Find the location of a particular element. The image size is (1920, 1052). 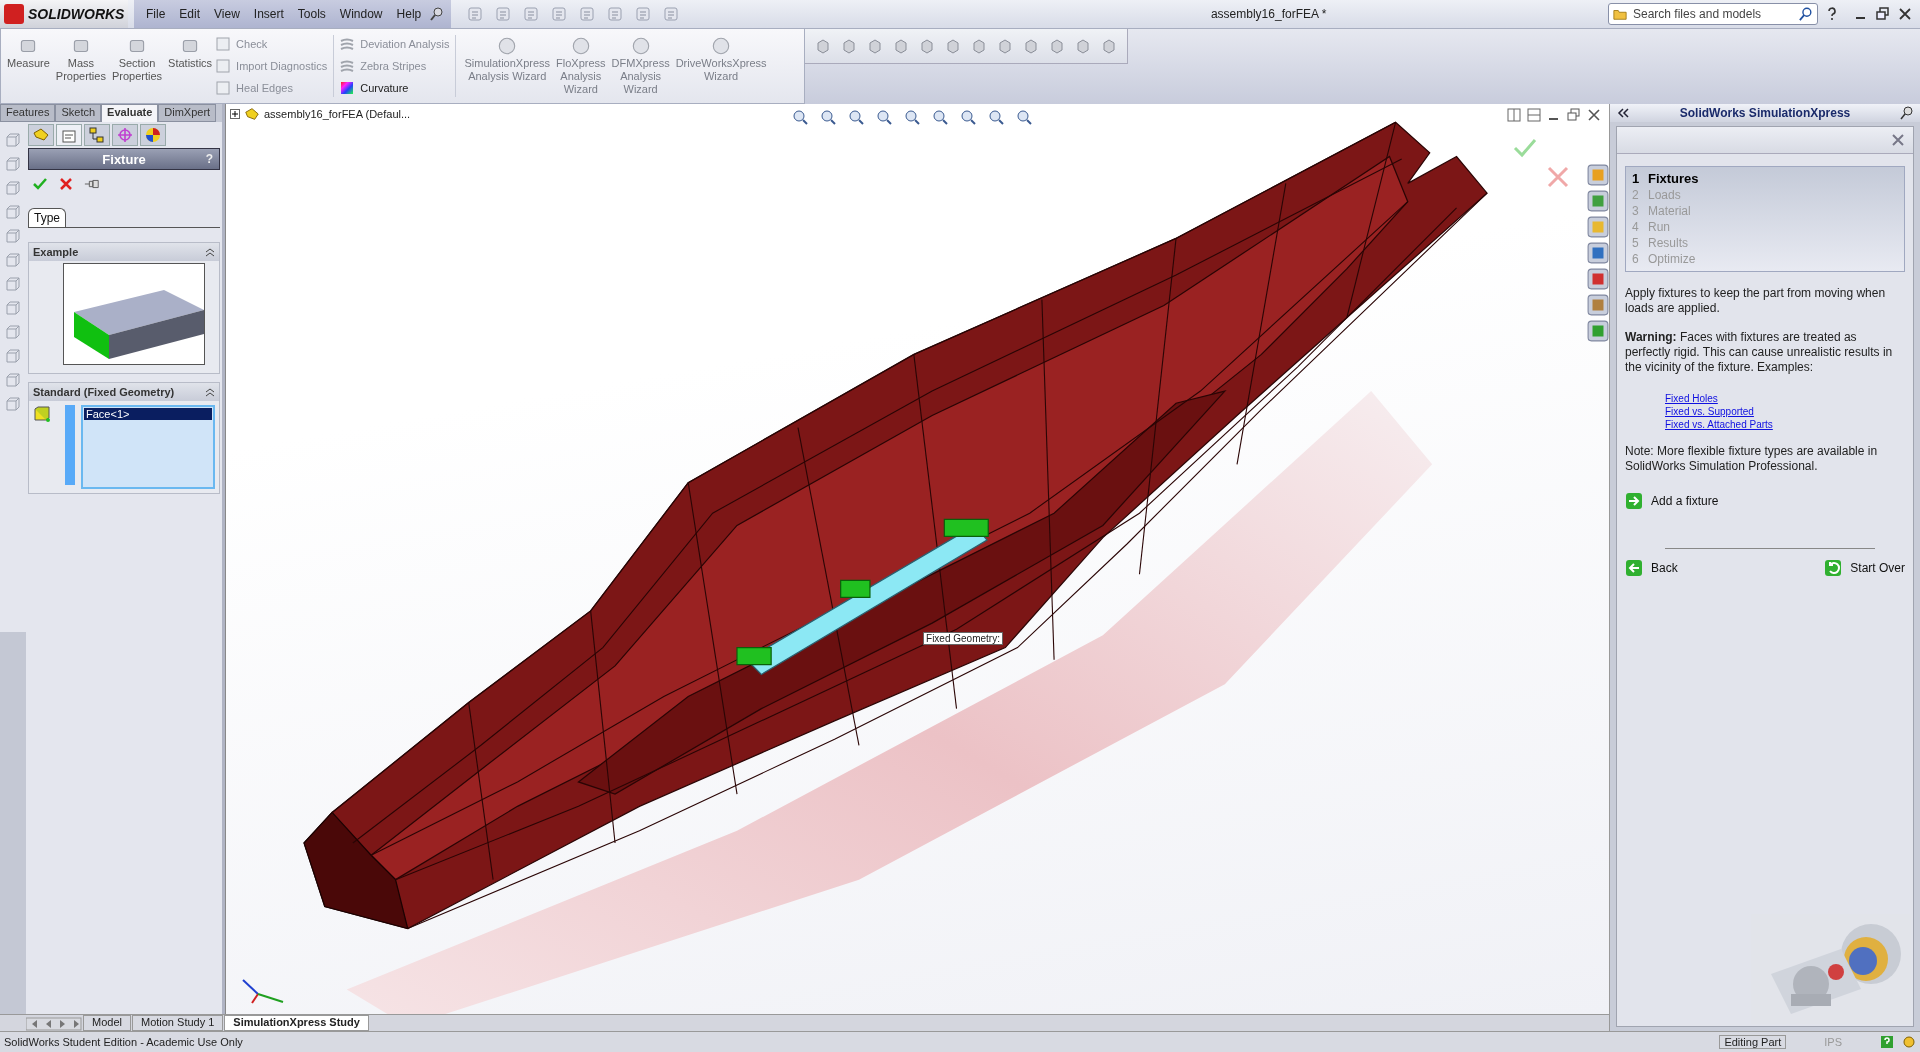

list-item: Face<1> is located at coordinates (148, 414).